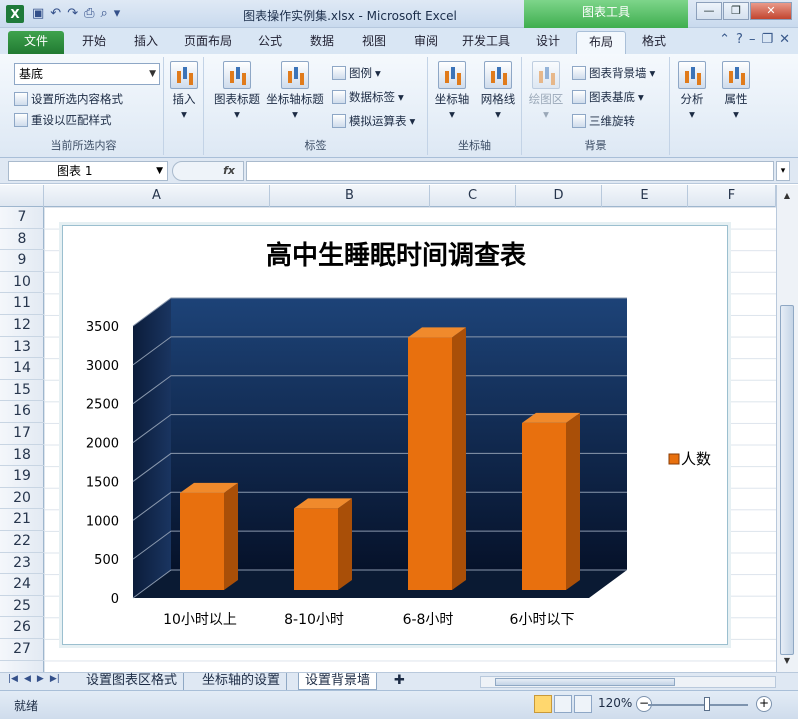 The image size is (798, 719). Describe the element at coordinates (559, 196) in the screenshot. I see `column-header-d: D` at that location.